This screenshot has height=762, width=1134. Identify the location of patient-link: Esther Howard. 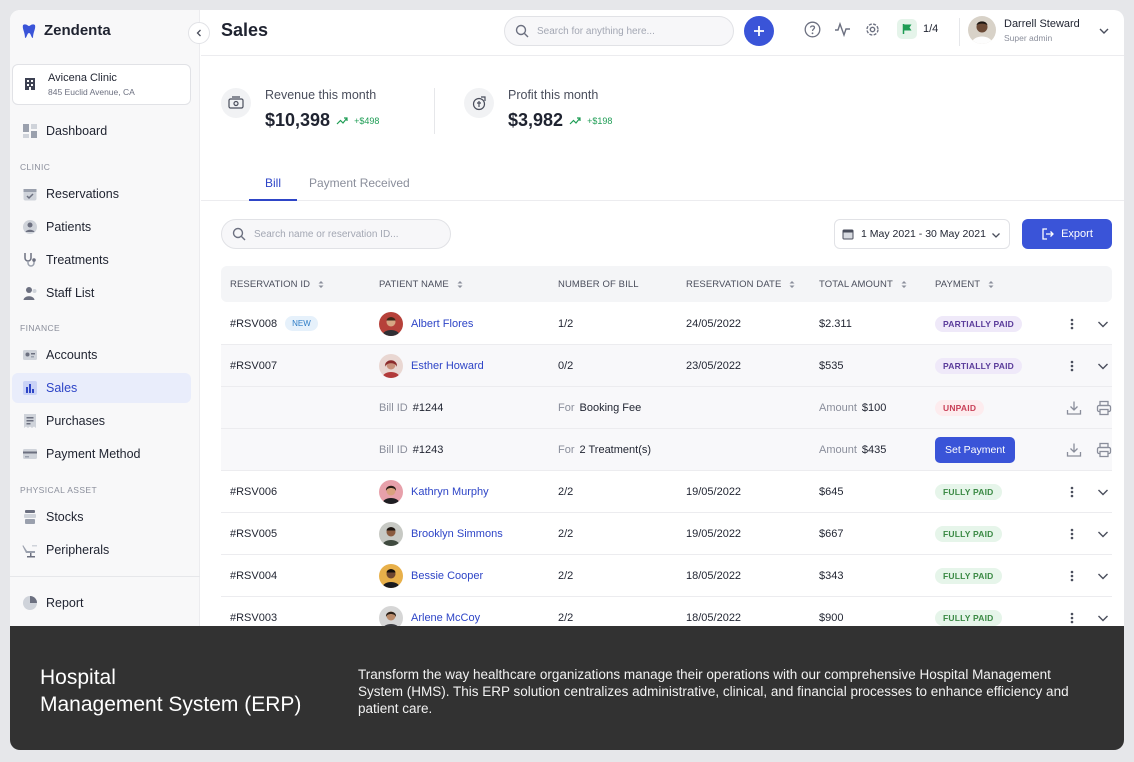
(431, 365).